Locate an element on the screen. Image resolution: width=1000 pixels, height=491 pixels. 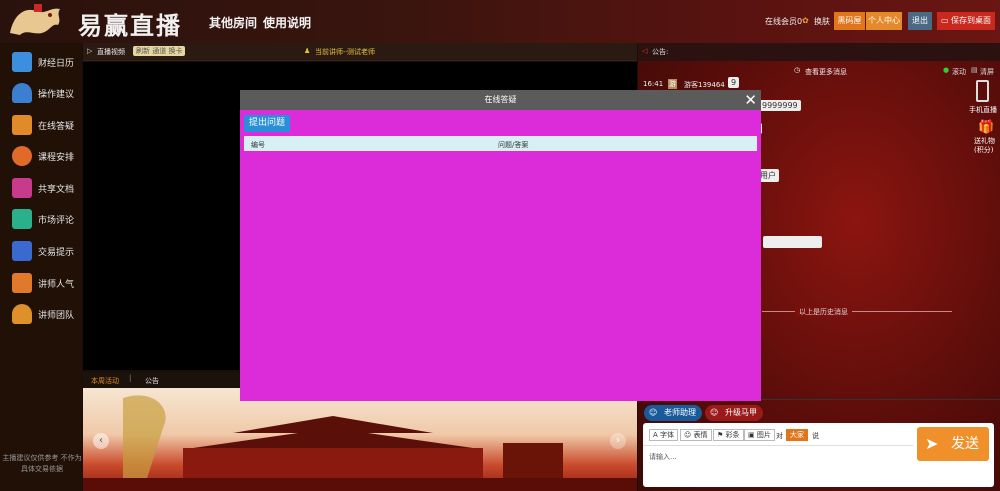
gift-icon: 🎁 is located at coordinates (986, 127).